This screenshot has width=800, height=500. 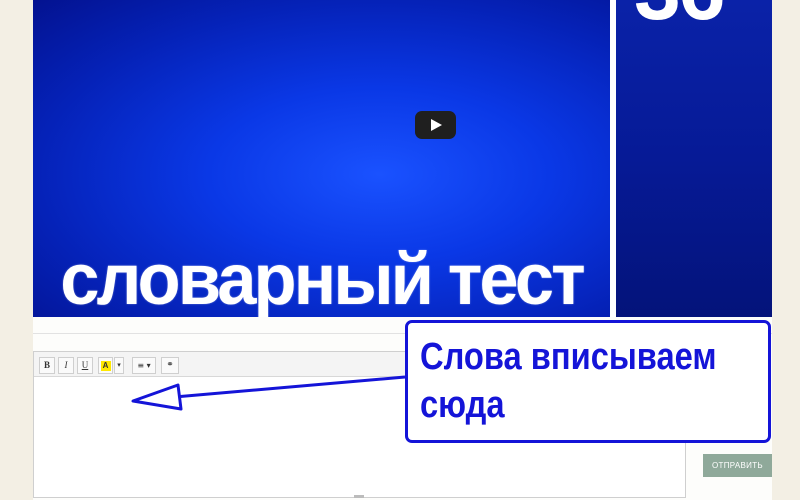 I want to click on video-side-number: 36, so click(x=679, y=16).